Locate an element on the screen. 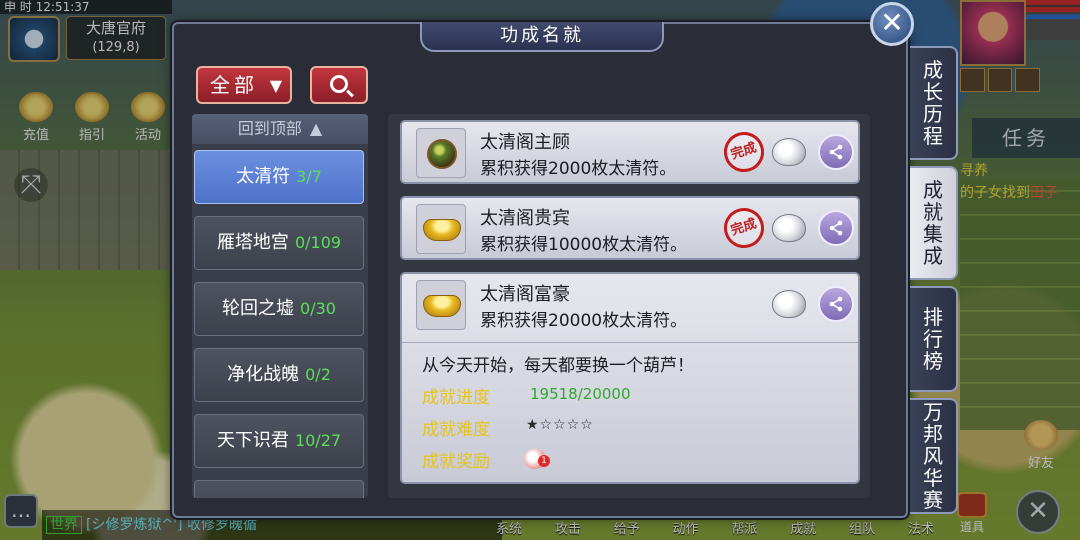 The height and width of the screenshot is (540, 1080). tab-competition: 万邦风华赛 is located at coordinates (934, 456).